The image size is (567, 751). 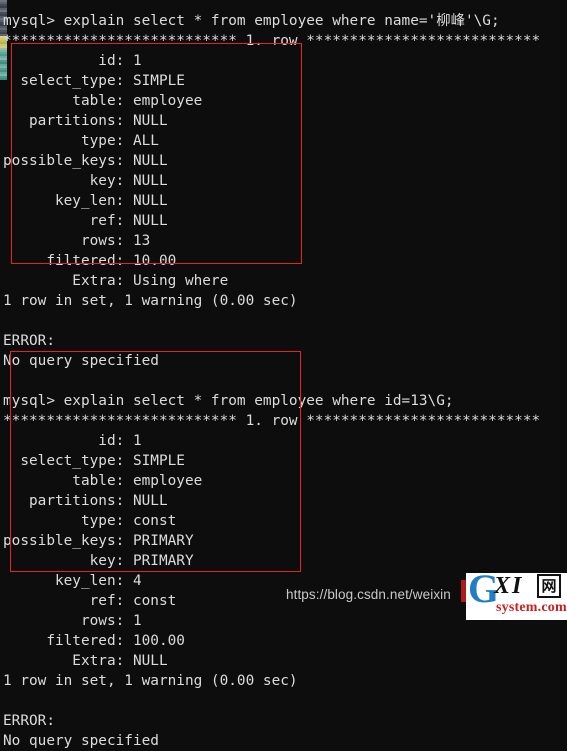 What do you see at coordinates (368, 594) in the screenshot?
I see `watermark-url: https://blog.csdn.net/weixin` at bounding box center [368, 594].